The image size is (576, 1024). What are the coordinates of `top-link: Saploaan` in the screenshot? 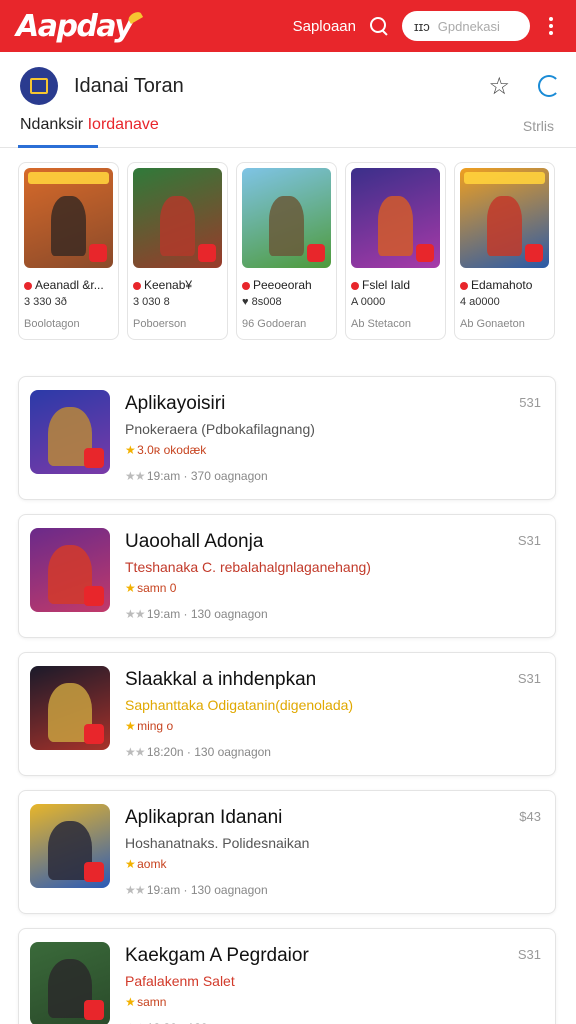 It's located at (324, 26).